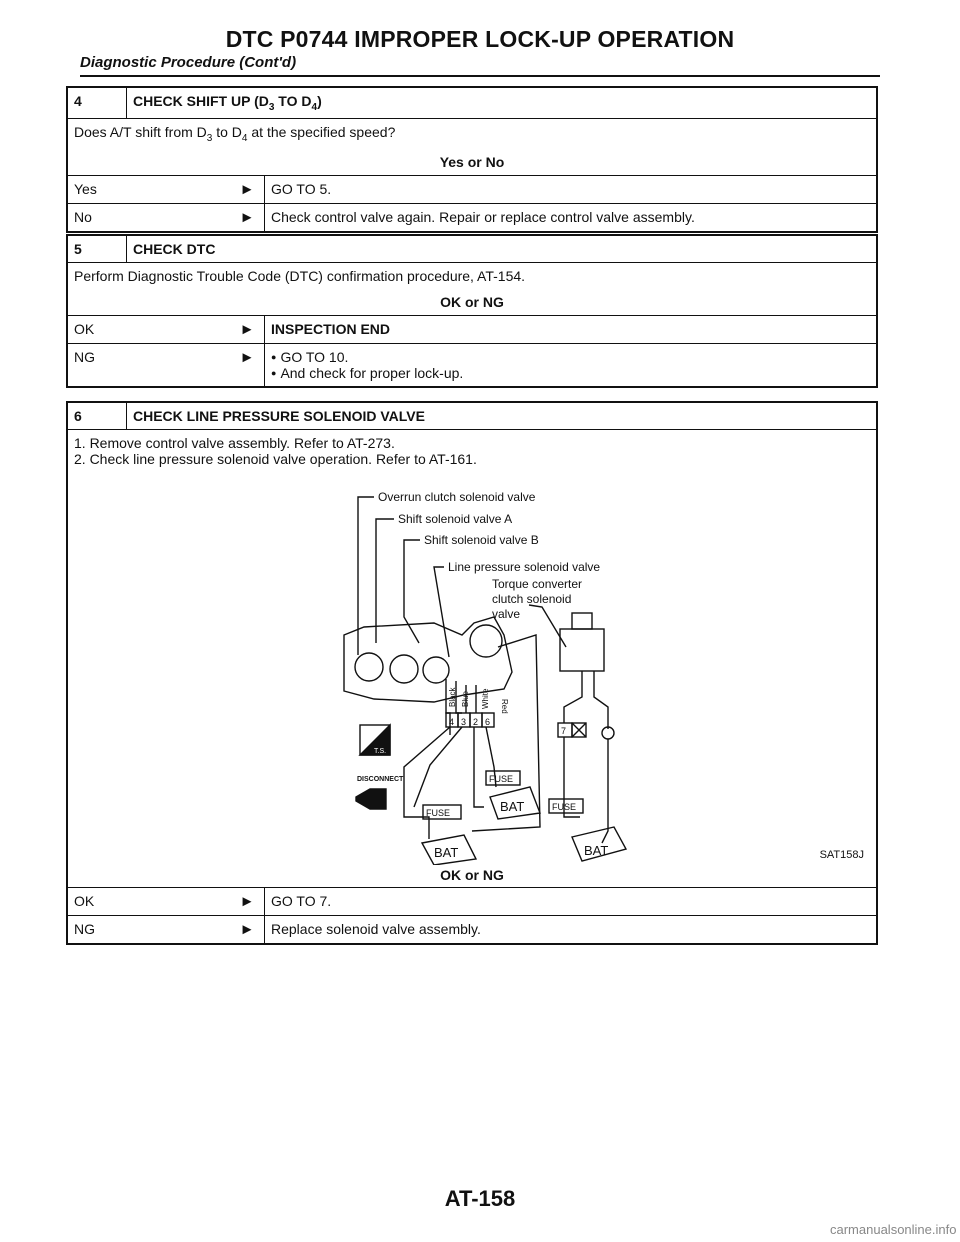  Describe the element at coordinates (480, 1198) in the screenshot. I see `page-number: AT-158` at that location.